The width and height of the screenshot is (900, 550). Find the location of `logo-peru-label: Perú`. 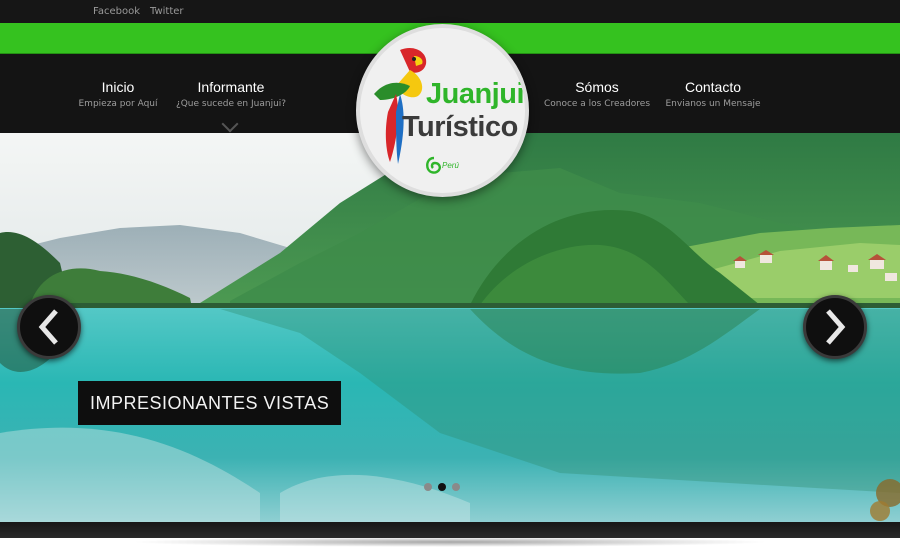

logo-peru-label: Perú is located at coordinates (450, 165).